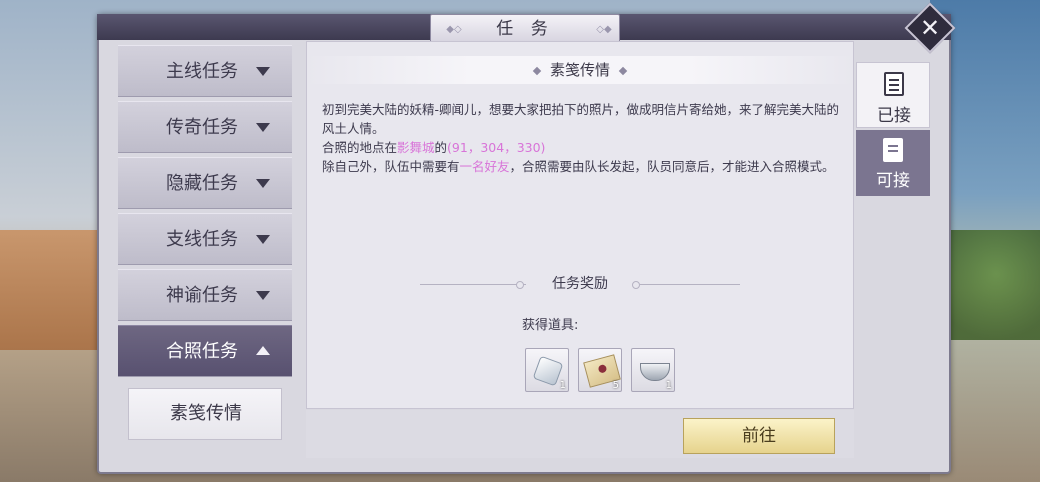 Image resolution: width=1040 pixels, height=482 pixels. I want to click on category-photo-quest: 合照任务, so click(205, 351).